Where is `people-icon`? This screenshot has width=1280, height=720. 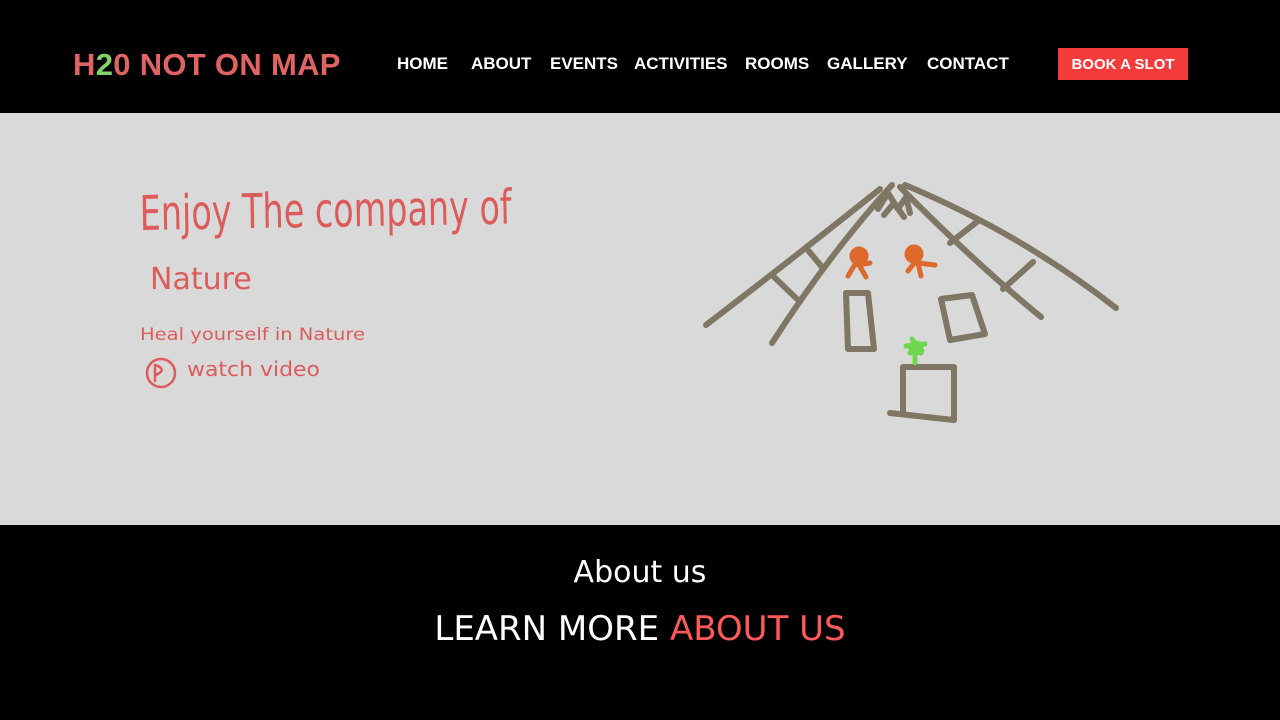 people-icon is located at coordinates (891, 262).